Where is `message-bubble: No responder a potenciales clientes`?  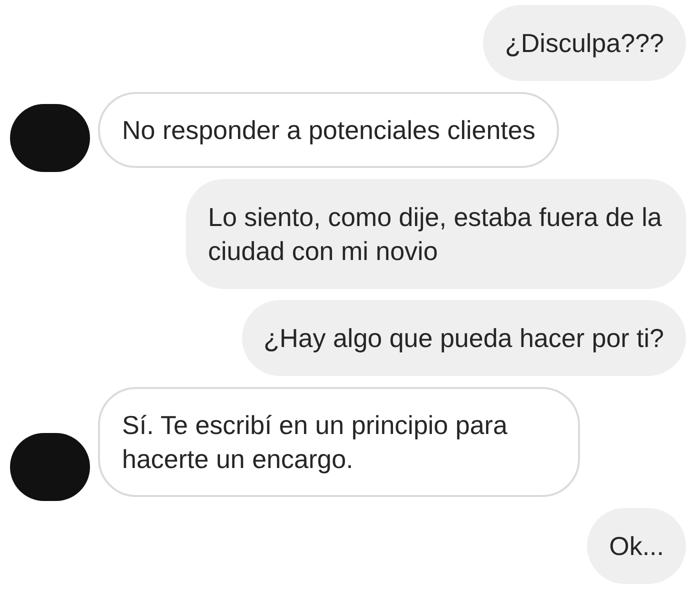 message-bubble: No responder a potenciales clientes is located at coordinates (329, 130).